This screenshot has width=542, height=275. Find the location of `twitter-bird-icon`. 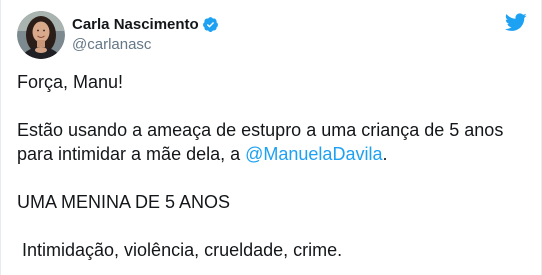

twitter-bird-icon is located at coordinates (515, 22).